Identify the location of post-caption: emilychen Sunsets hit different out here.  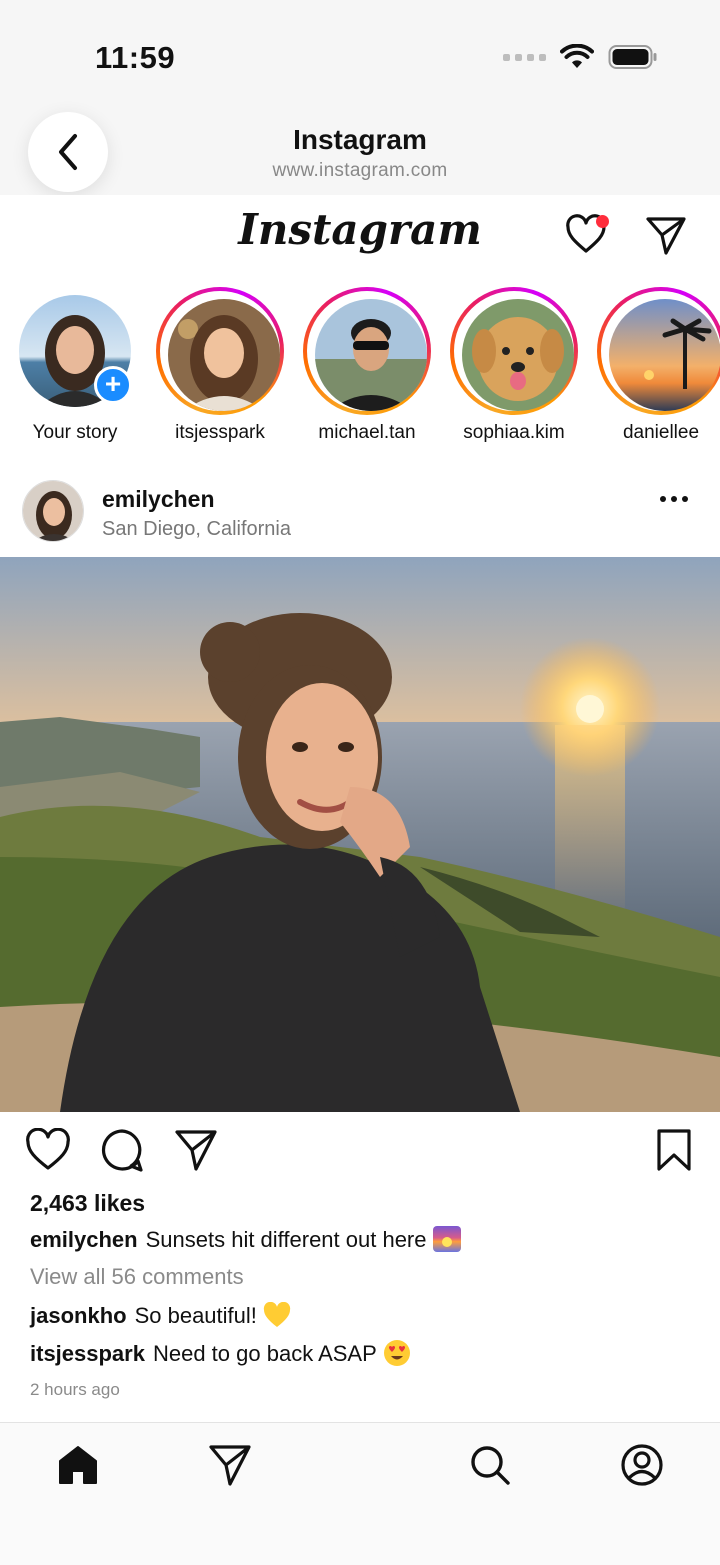
(245, 1239).